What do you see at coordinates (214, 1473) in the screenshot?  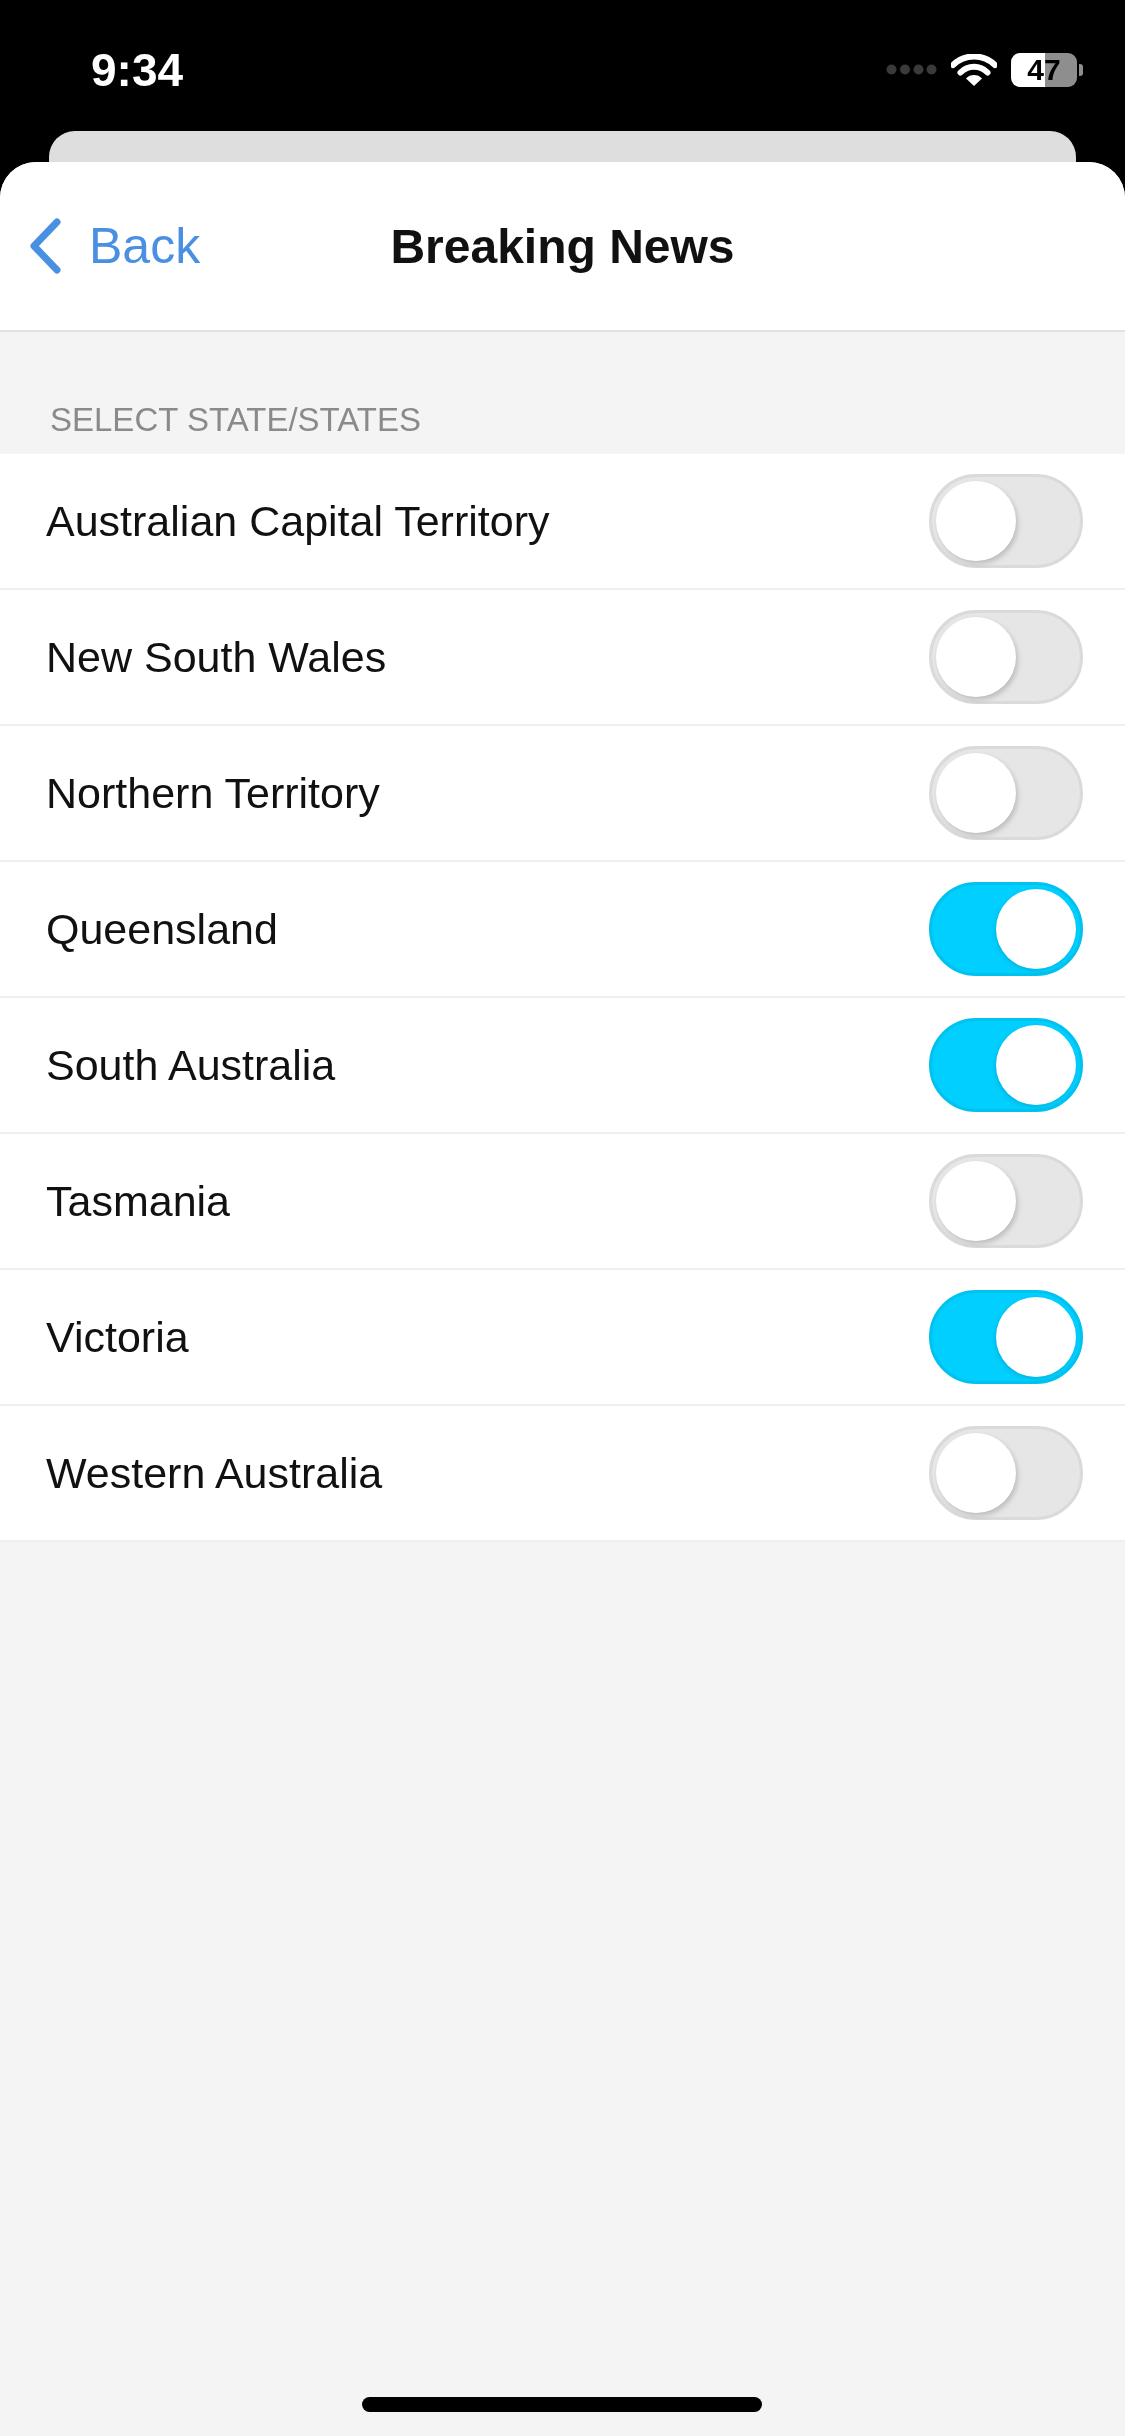 I see `state-label: Western Australia` at bounding box center [214, 1473].